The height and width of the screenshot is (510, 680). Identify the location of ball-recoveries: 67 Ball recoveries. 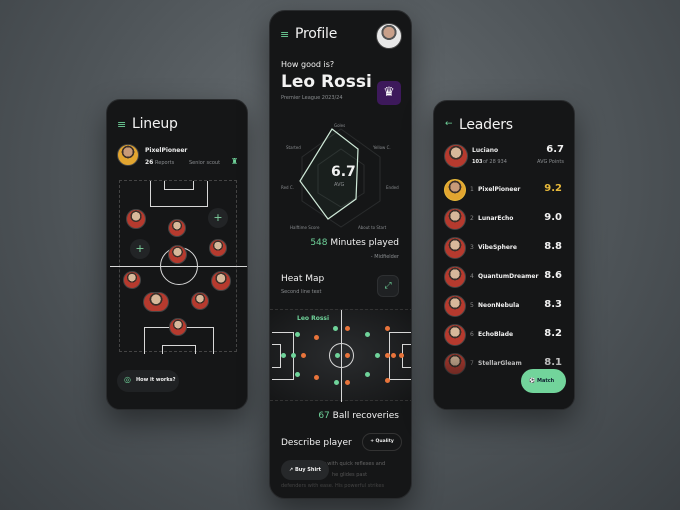
(358, 416).